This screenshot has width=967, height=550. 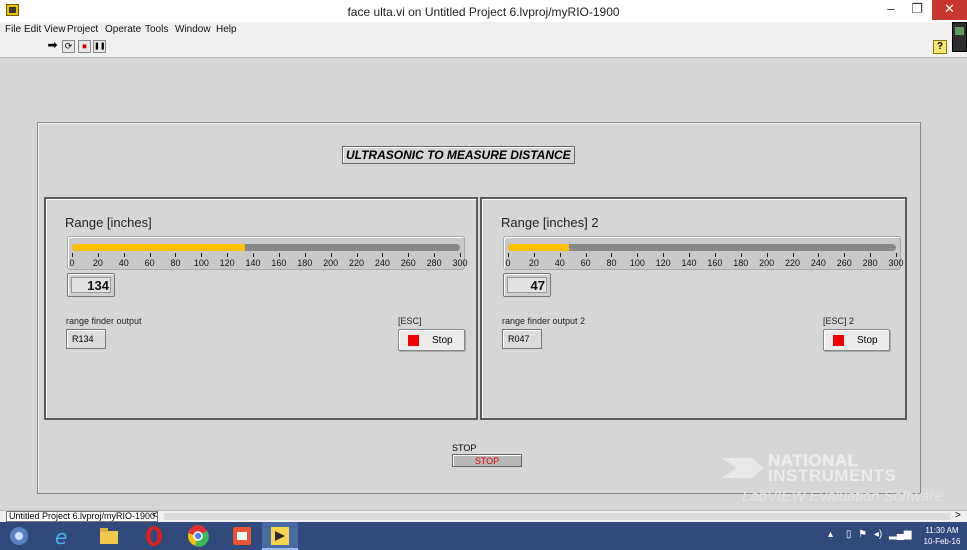 I want to click on range-label: Range [inches], so click(x=108, y=222).